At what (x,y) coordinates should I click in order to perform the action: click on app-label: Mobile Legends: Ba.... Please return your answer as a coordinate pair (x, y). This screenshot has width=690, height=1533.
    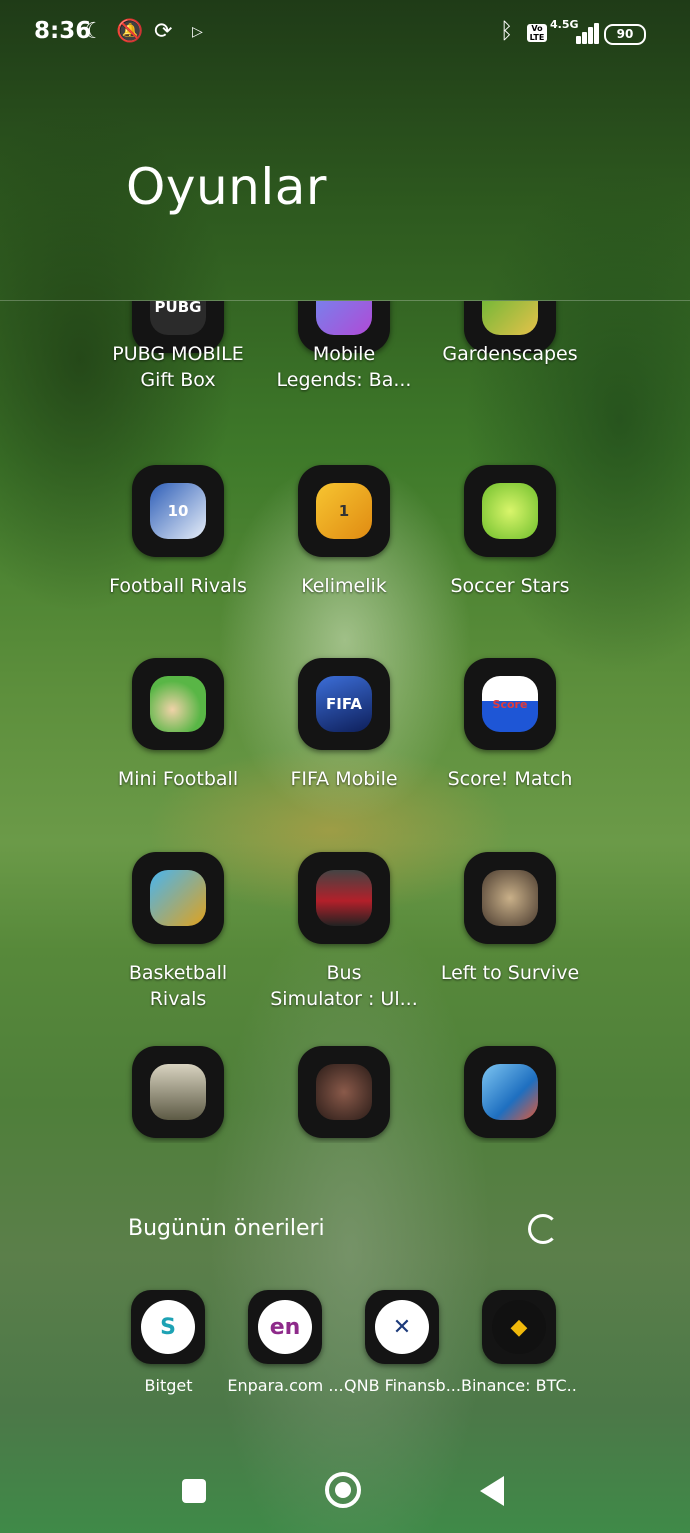
    Looking at the image, I should click on (344, 367).